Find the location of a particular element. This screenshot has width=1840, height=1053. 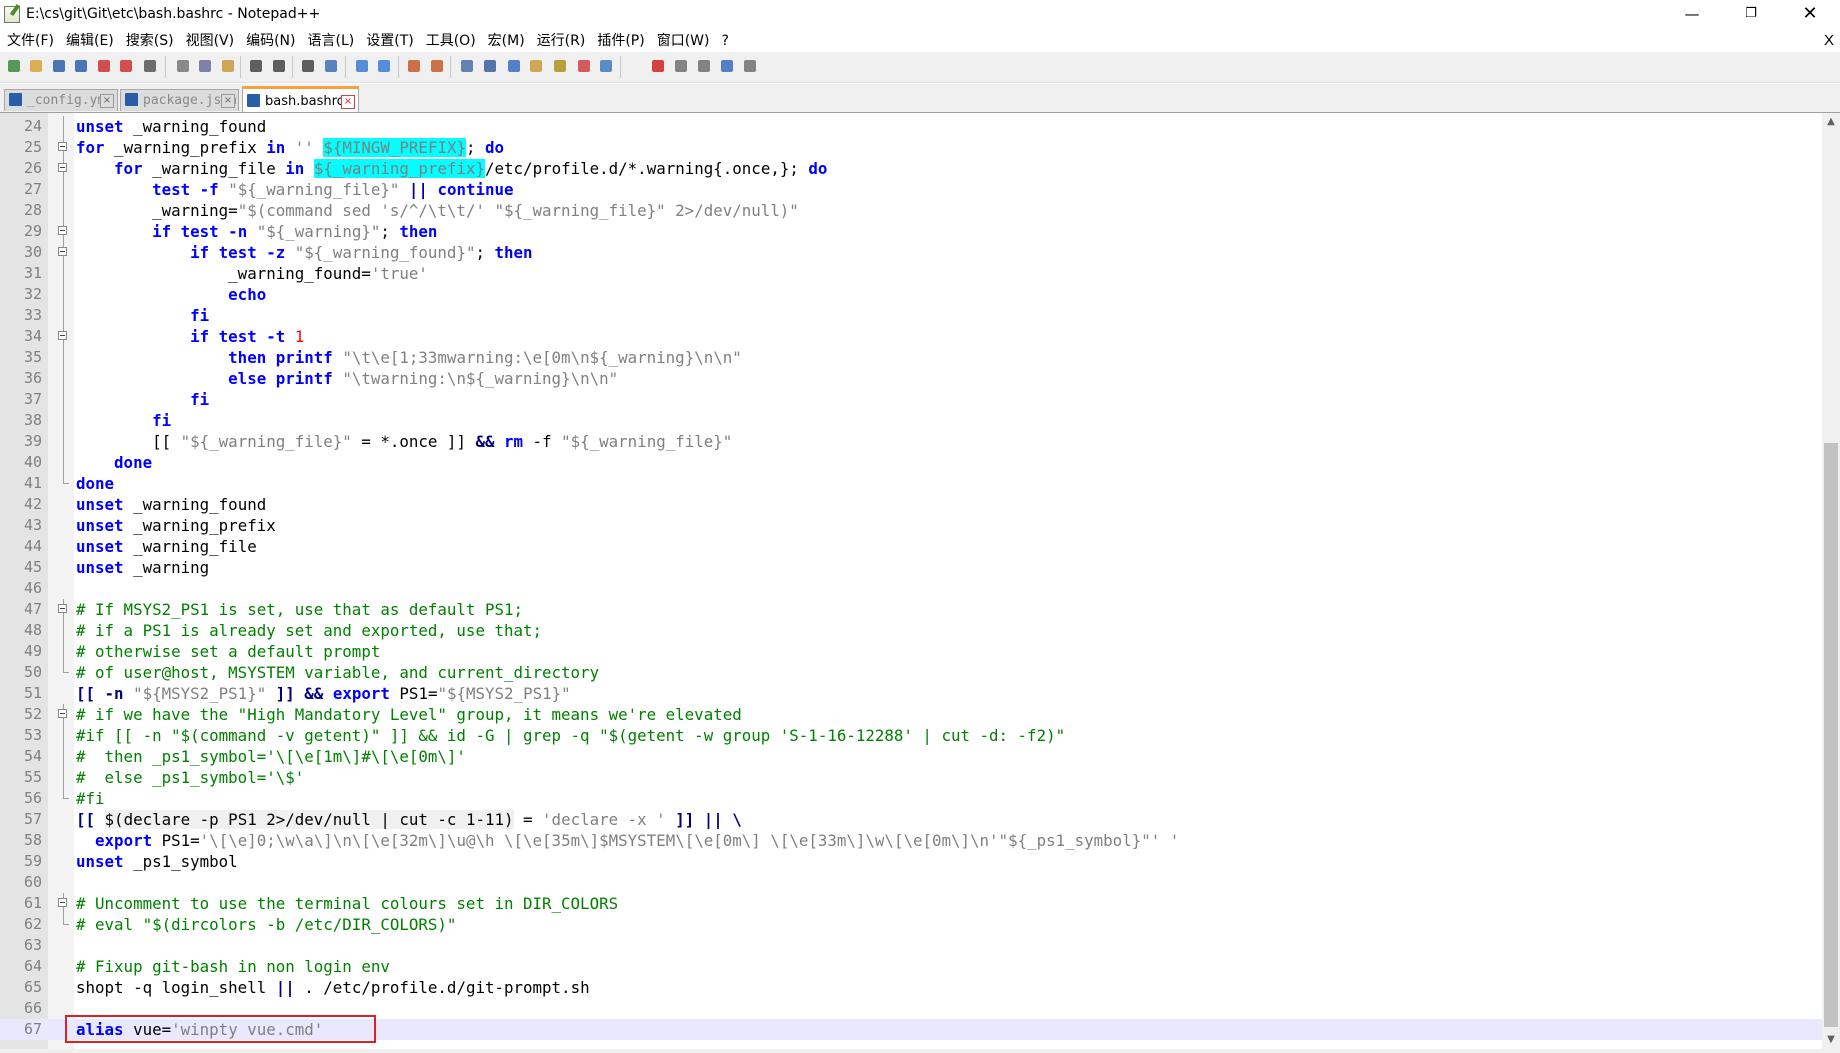

menu-item-7: 工具(O) is located at coordinates (450, 41).